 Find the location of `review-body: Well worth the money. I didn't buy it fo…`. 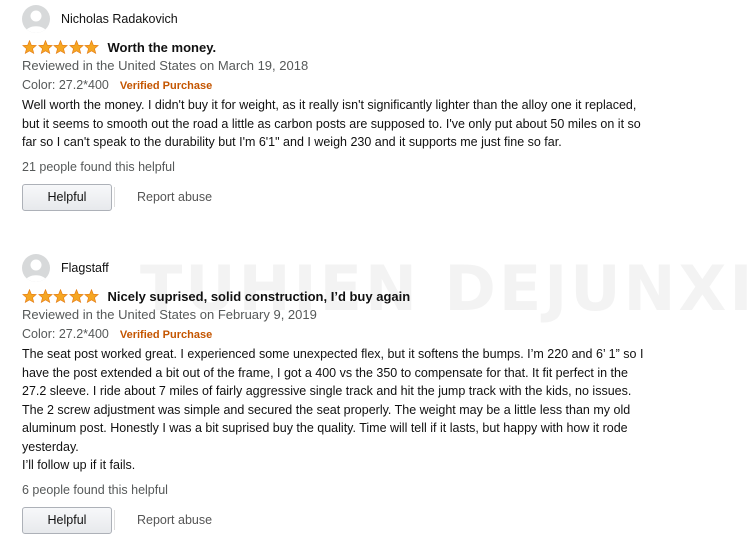

review-body: Well worth the money. I didn't buy it fo… is located at coordinates (334, 124).